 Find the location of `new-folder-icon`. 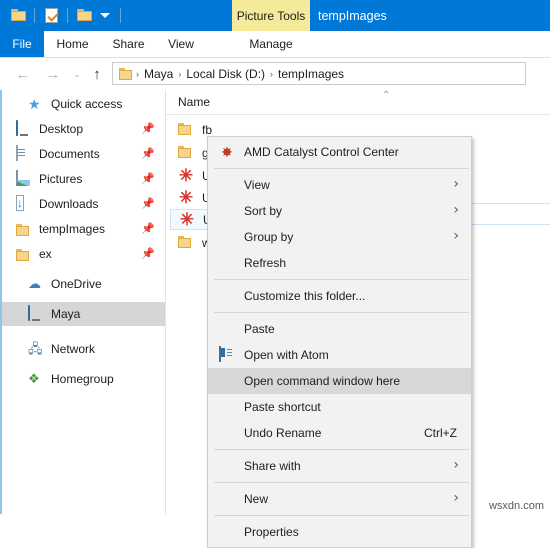

new-folder-icon is located at coordinates (84, 15).